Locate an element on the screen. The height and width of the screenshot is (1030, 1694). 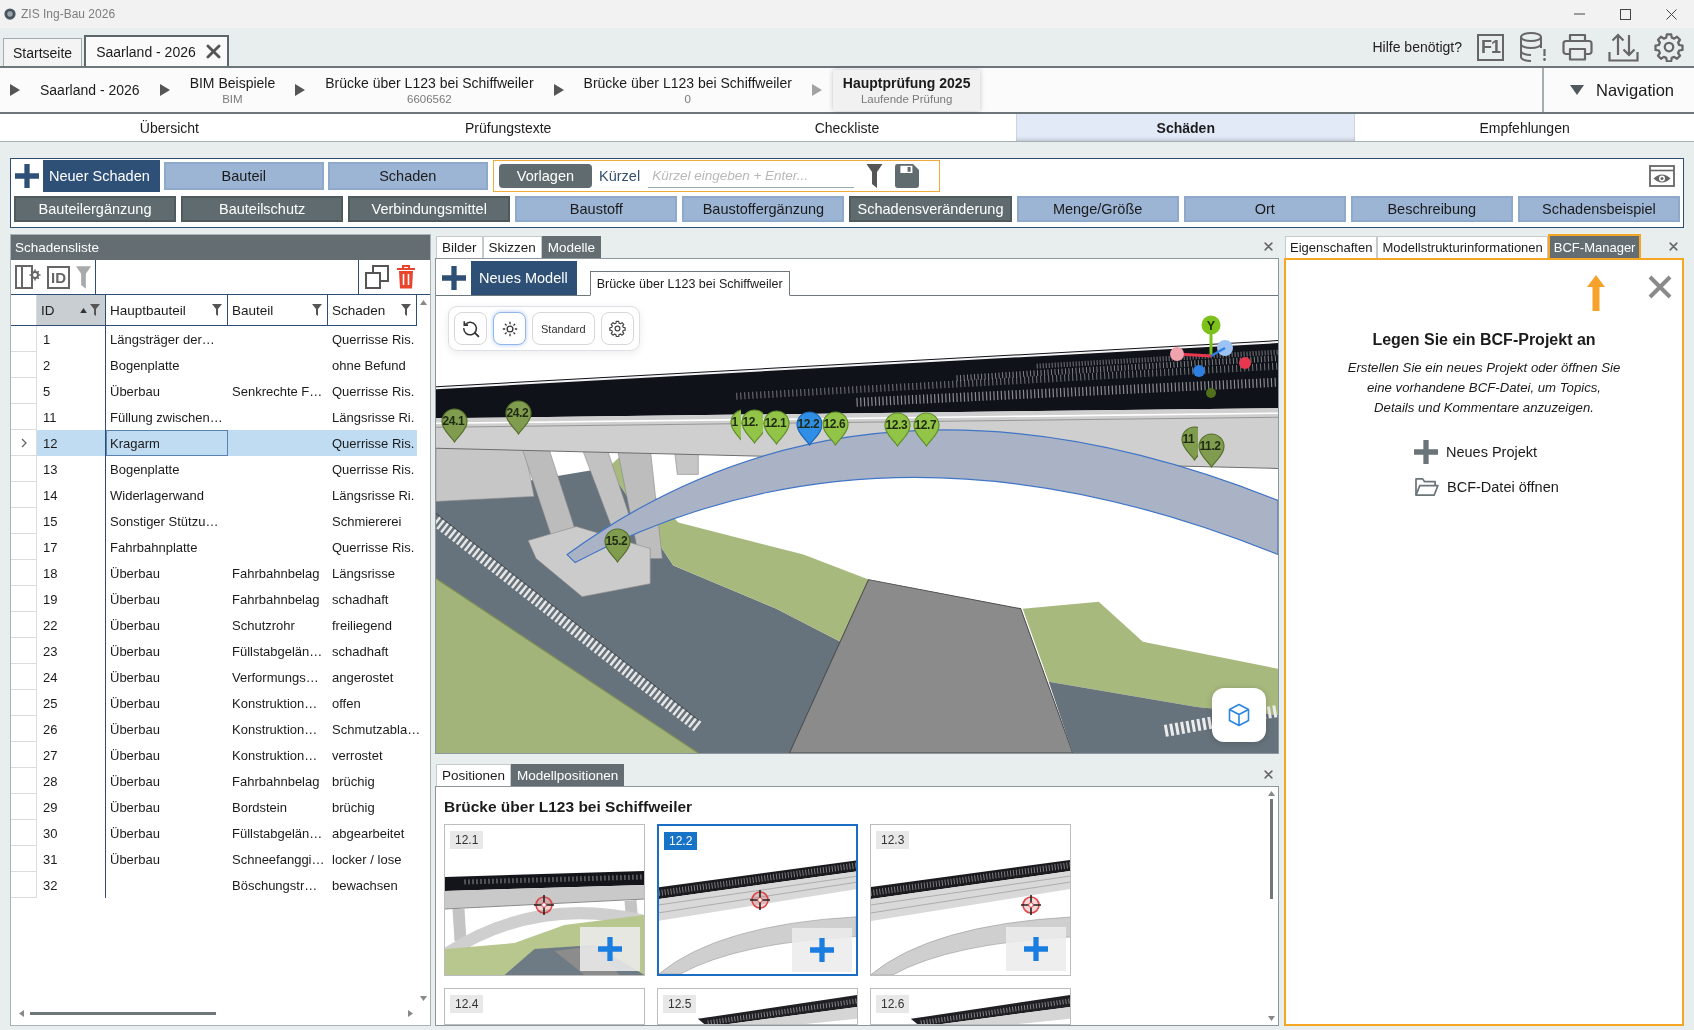
column-header: Schaden is located at coordinates (372, 310).